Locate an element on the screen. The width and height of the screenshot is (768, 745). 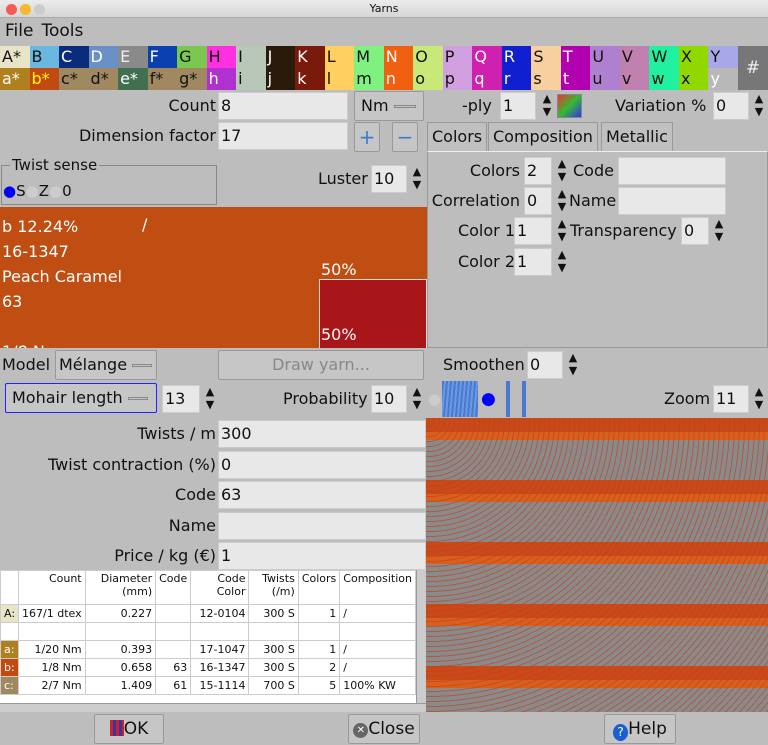
palette-swatch: y is located at coordinates (723, 79).